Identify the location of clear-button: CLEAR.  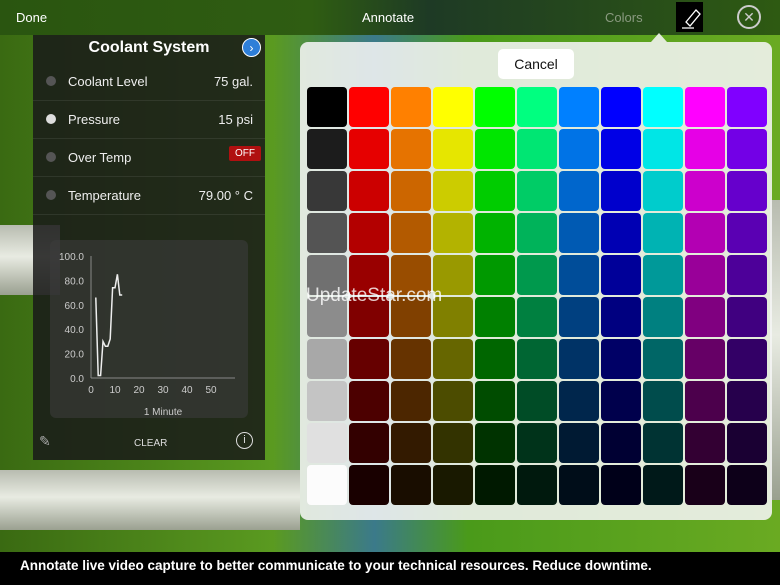
(150, 443).